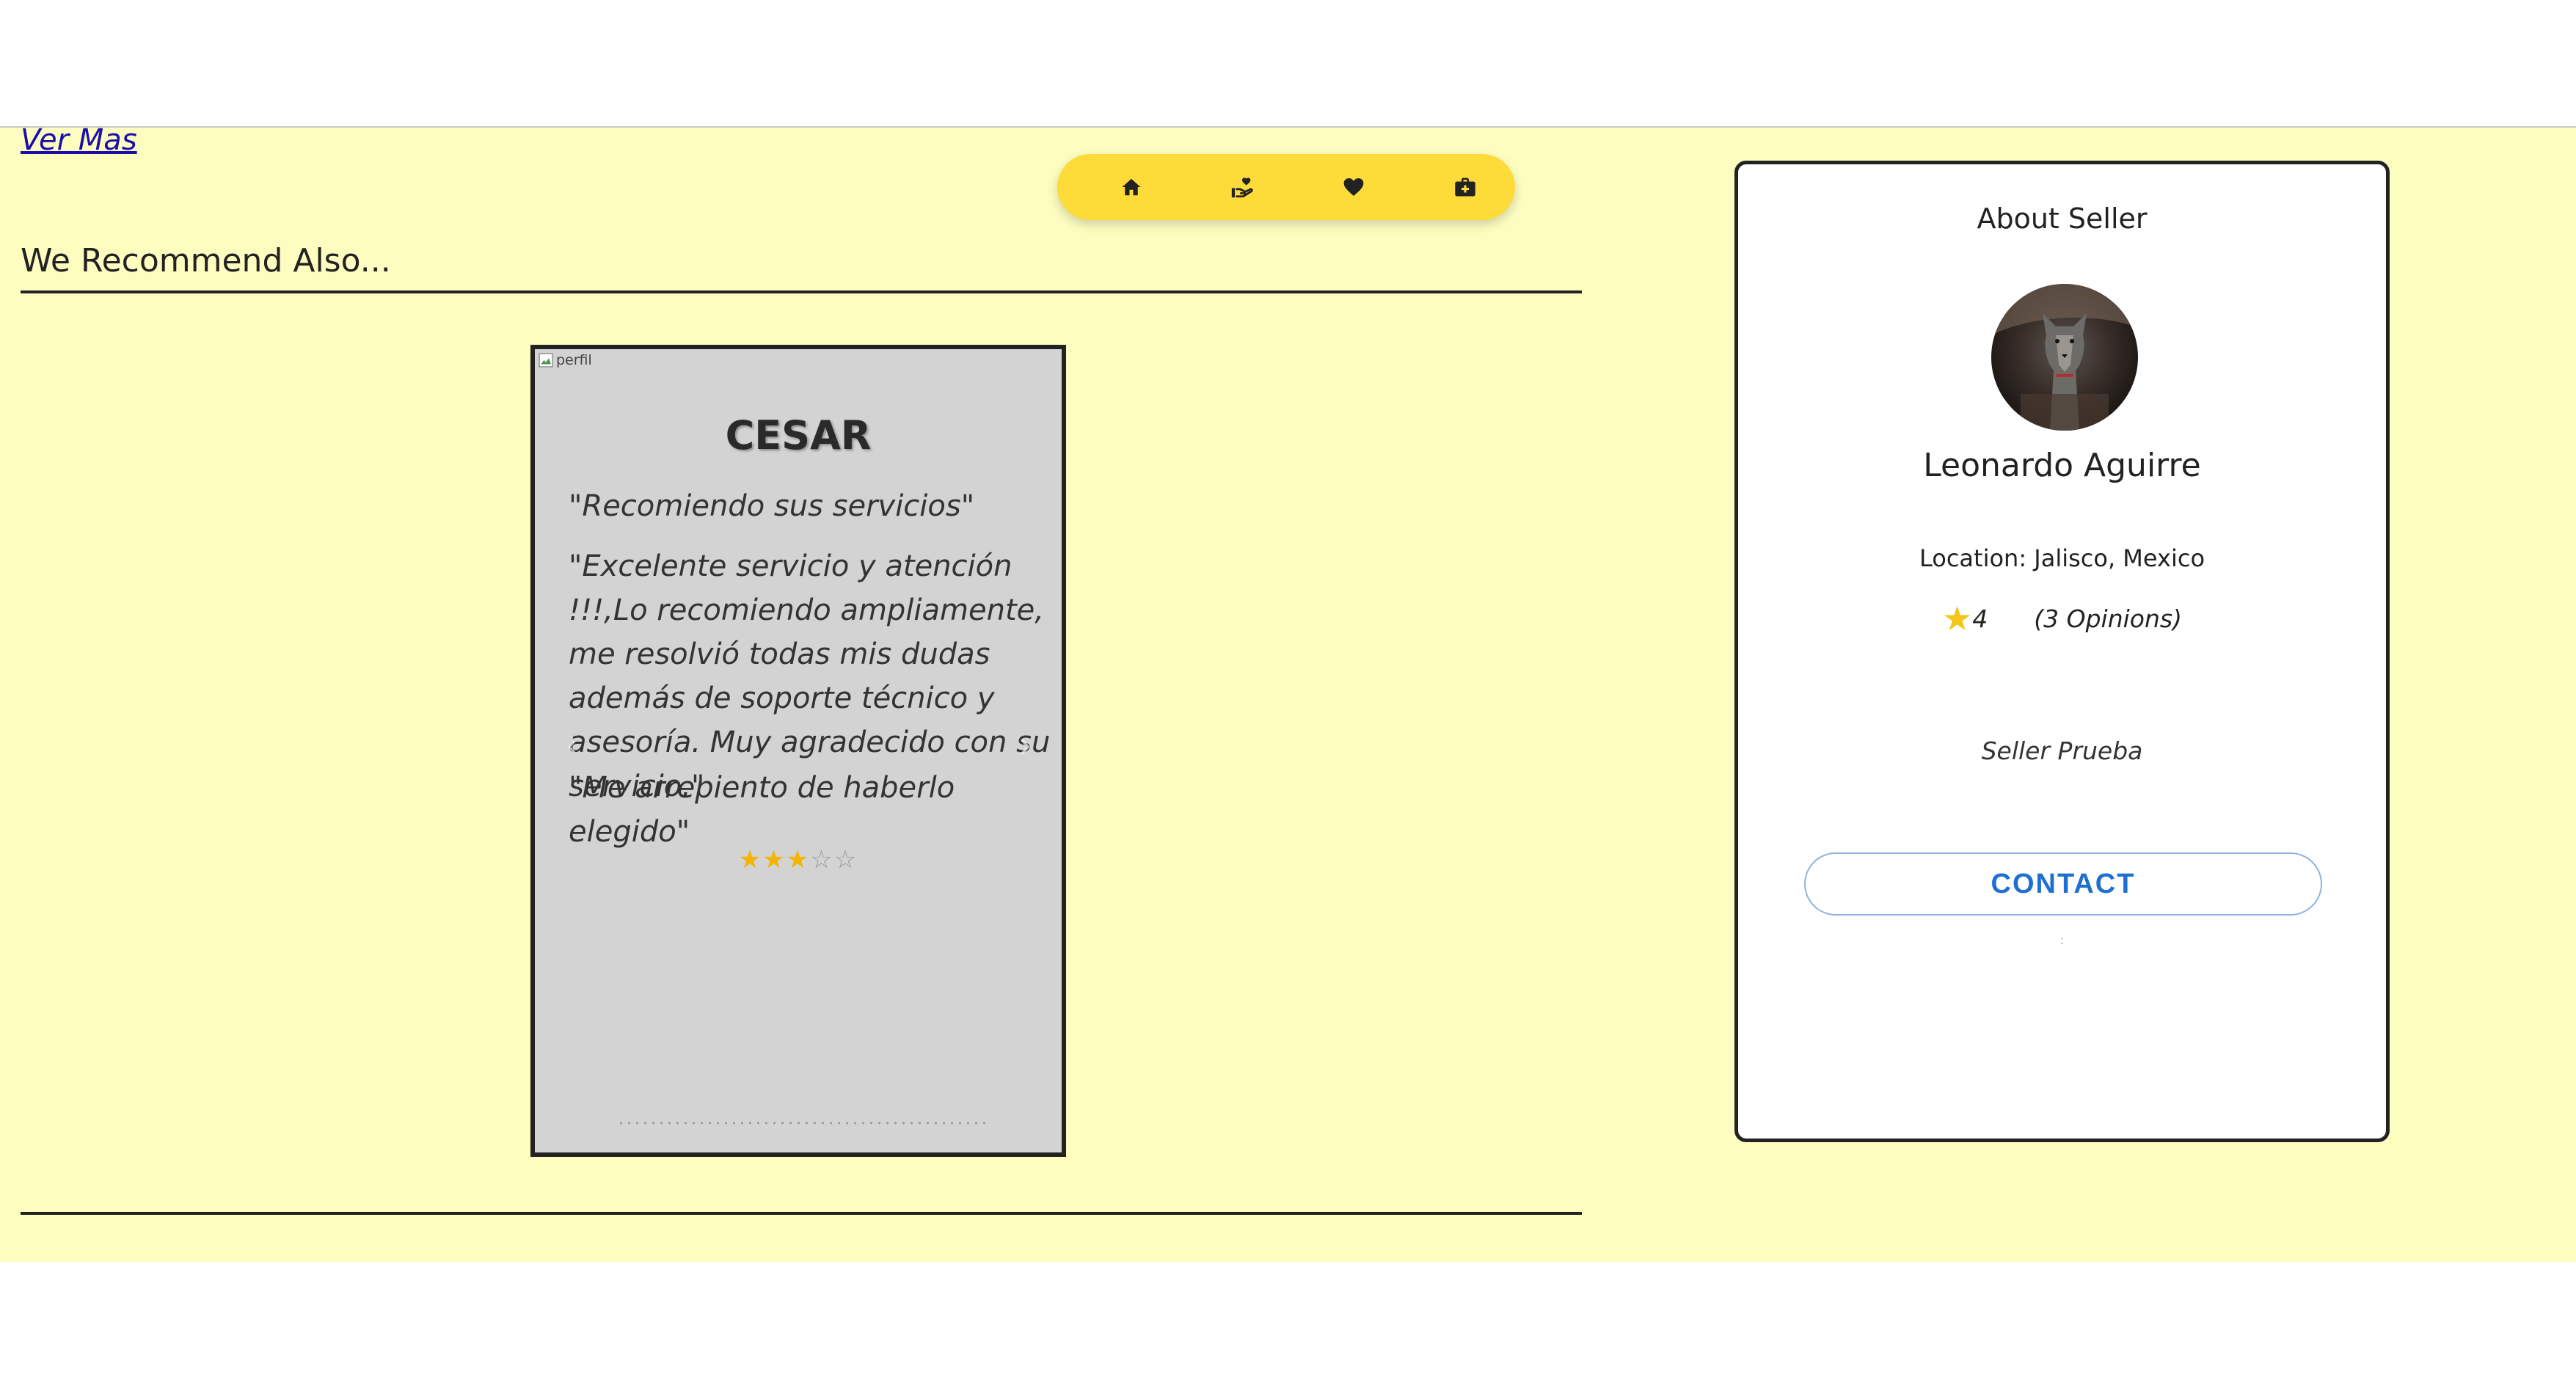  I want to click on review-rating-stars: ★★★☆☆, so click(798, 859).